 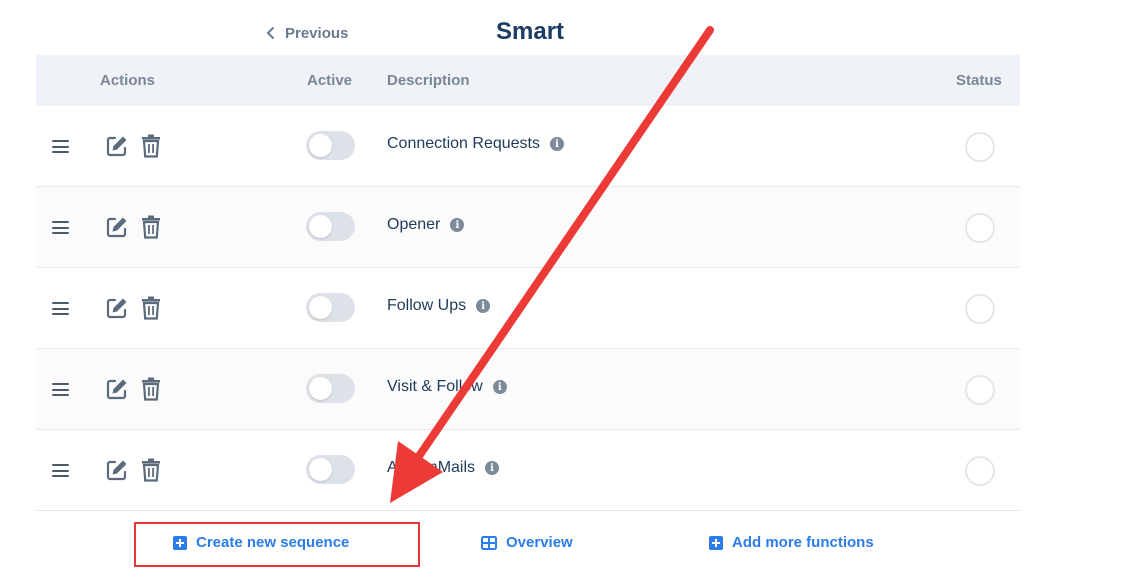 What do you see at coordinates (128, 80) in the screenshot?
I see `column-header-actions: Actions` at bounding box center [128, 80].